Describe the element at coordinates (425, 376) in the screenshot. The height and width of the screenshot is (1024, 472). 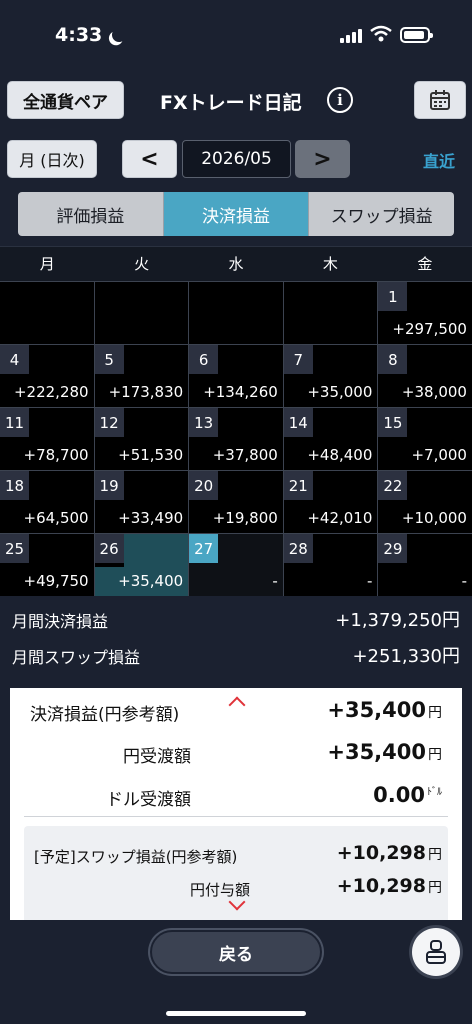
I see `calendar-cell: 8 +38,000` at that location.